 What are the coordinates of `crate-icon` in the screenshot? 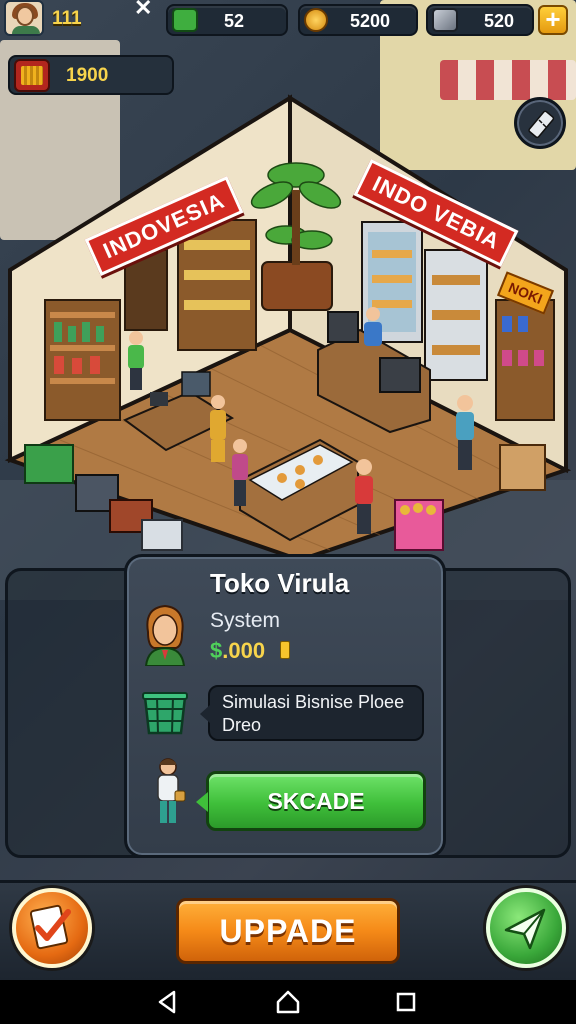 It's located at (32, 75).